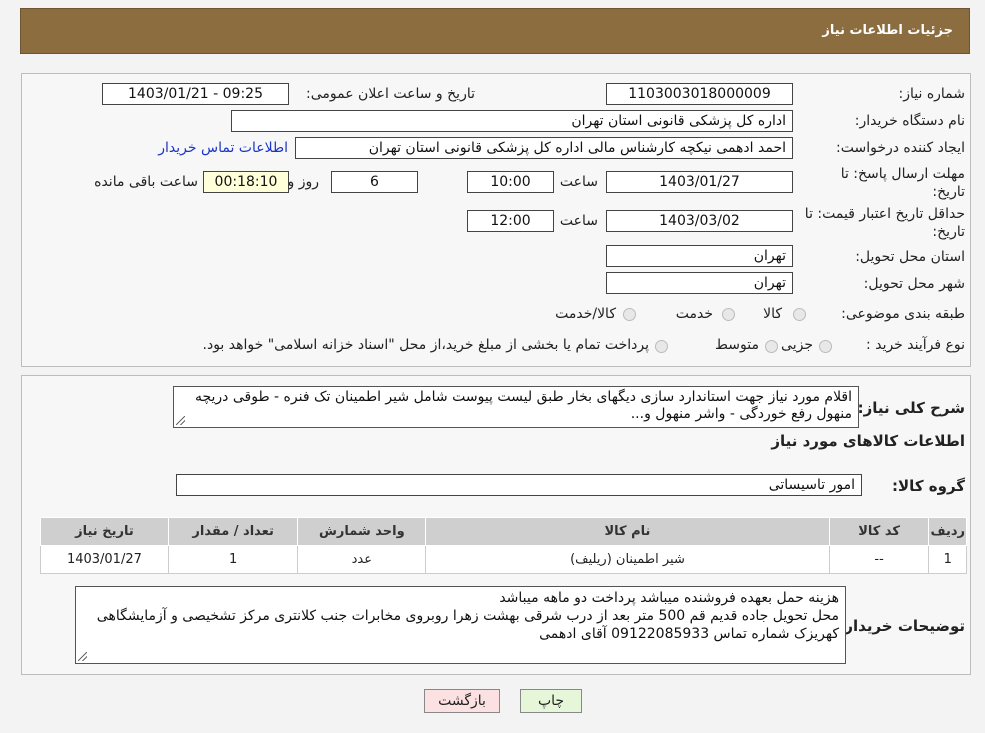 This screenshot has width=985, height=733. I want to click on page-header: جزئیات اطلاعات نیاز, so click(495, 31).